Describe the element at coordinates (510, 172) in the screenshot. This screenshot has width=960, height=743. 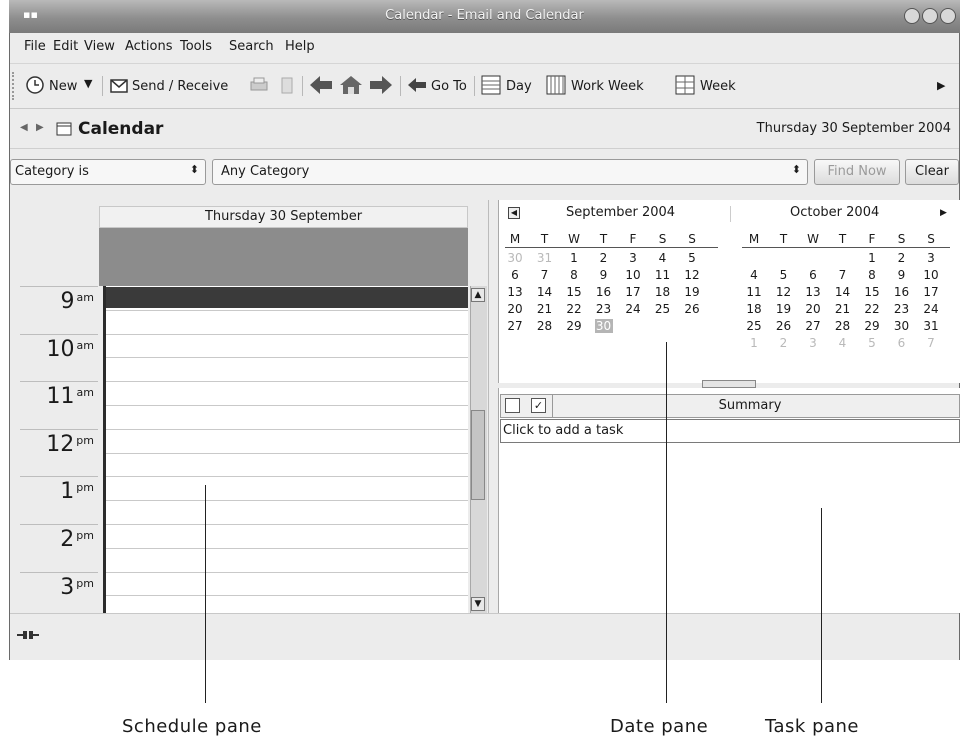
I see `category-select: Any Category ⬍` at that location.